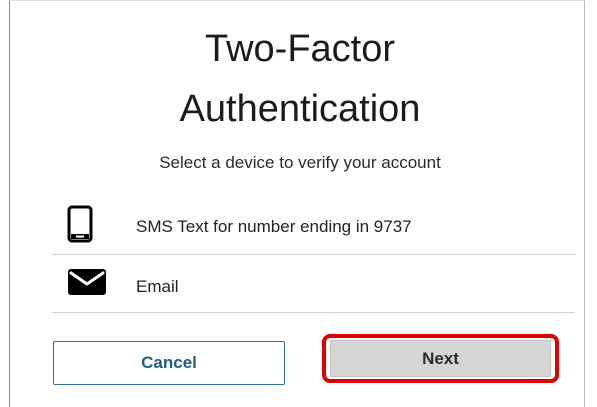  Describe the element at coordinates (440, 358) in the screenshot. I see `next-button: Next` at that location.